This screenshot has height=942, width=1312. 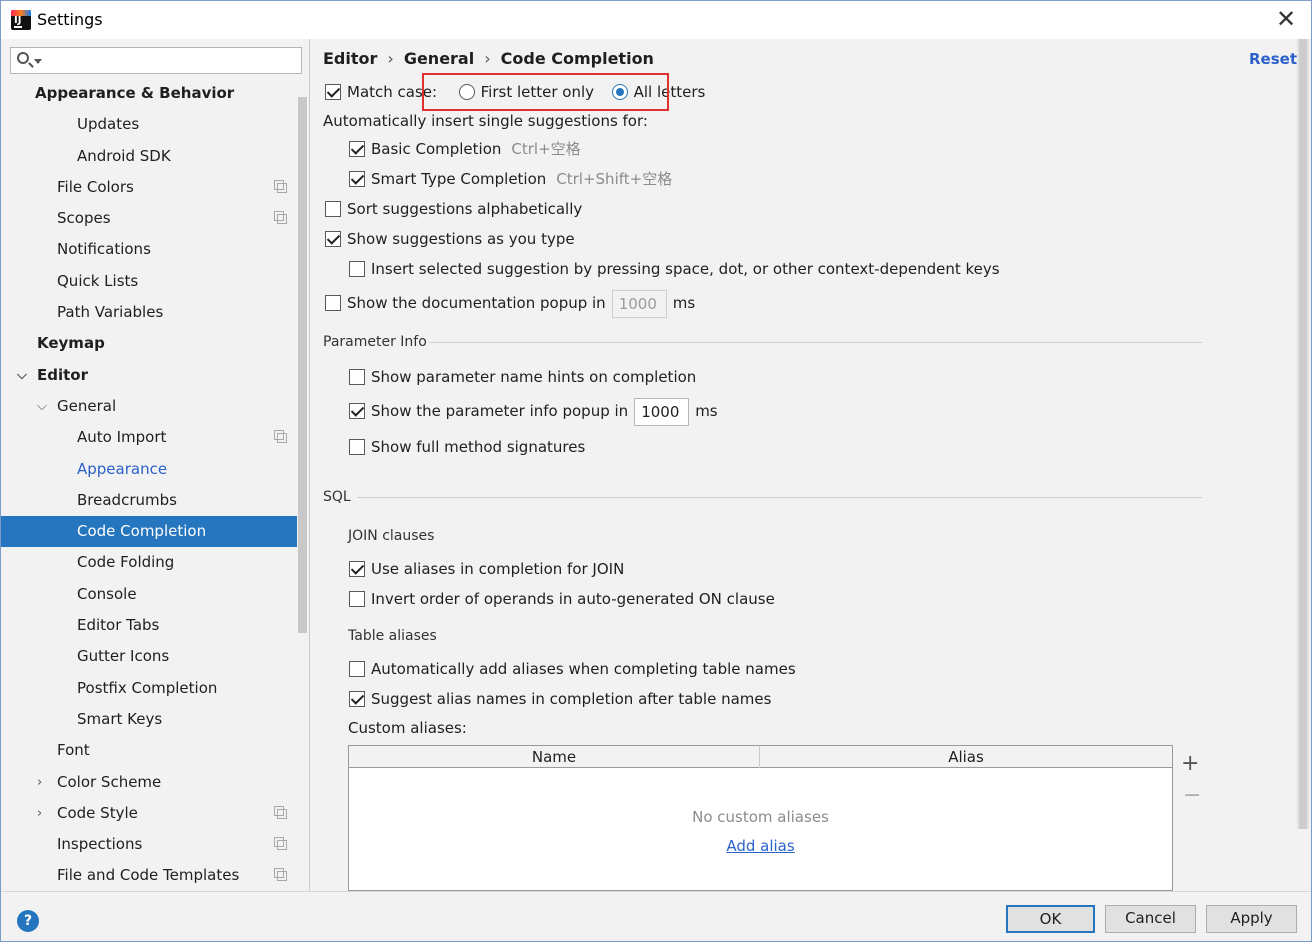 What do you see at coordinates (156, 60) in the screenshot?
I see `search-input` at bounding box center [156, 60].